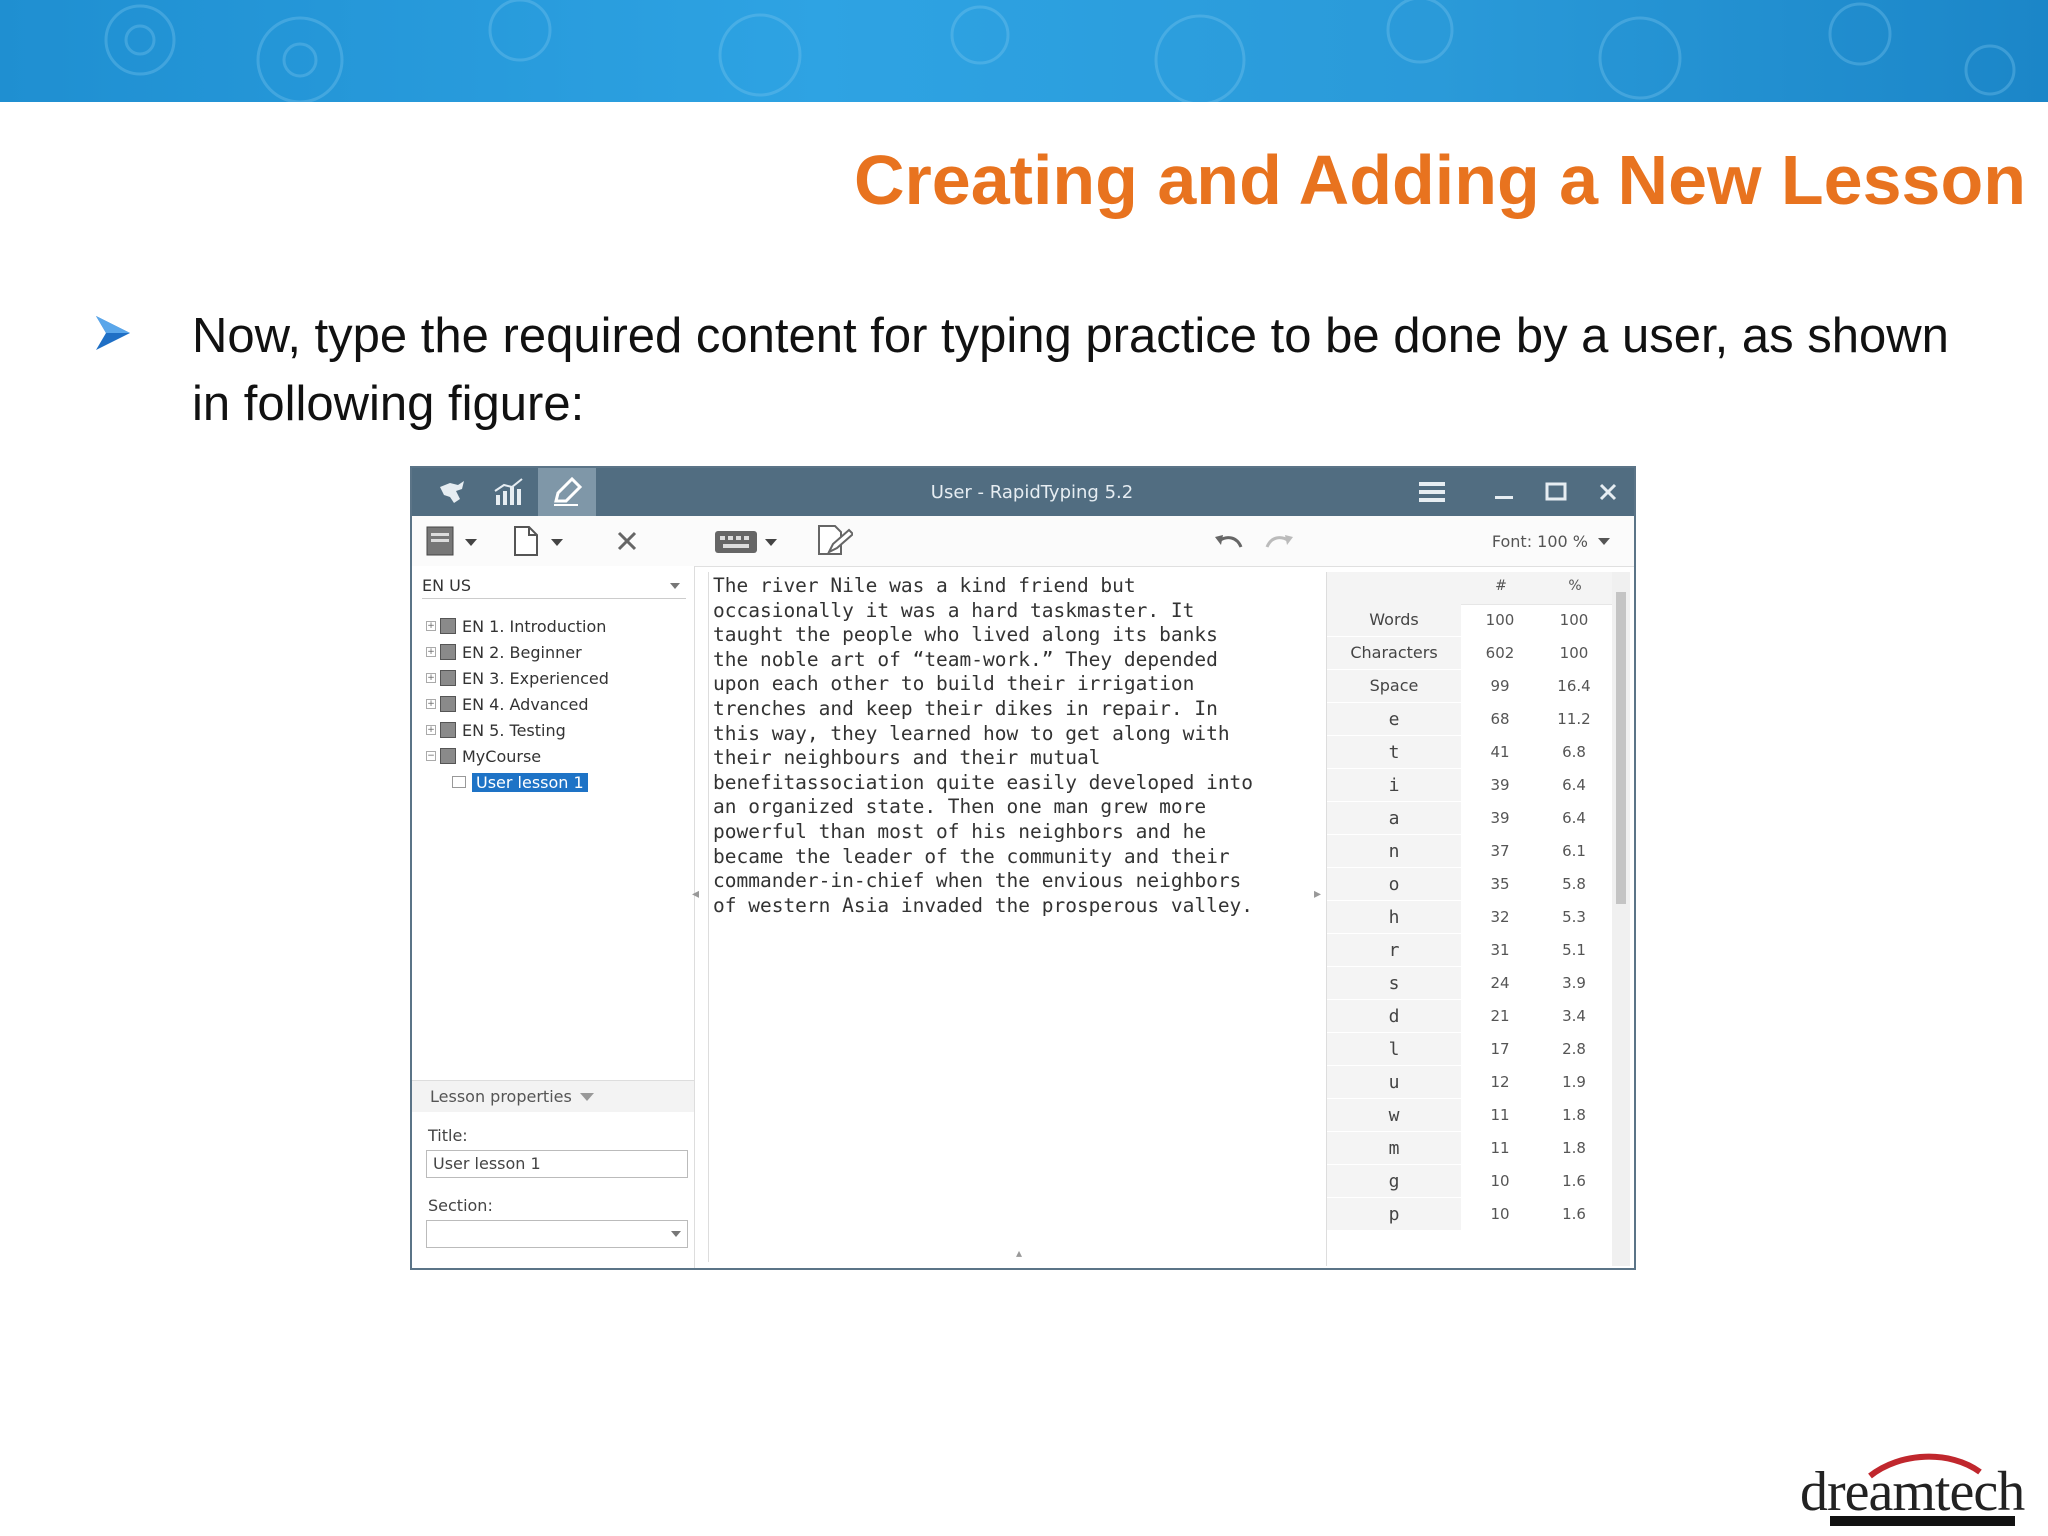  I want to click on stat-percent: 6.4, so click(1574, 785).